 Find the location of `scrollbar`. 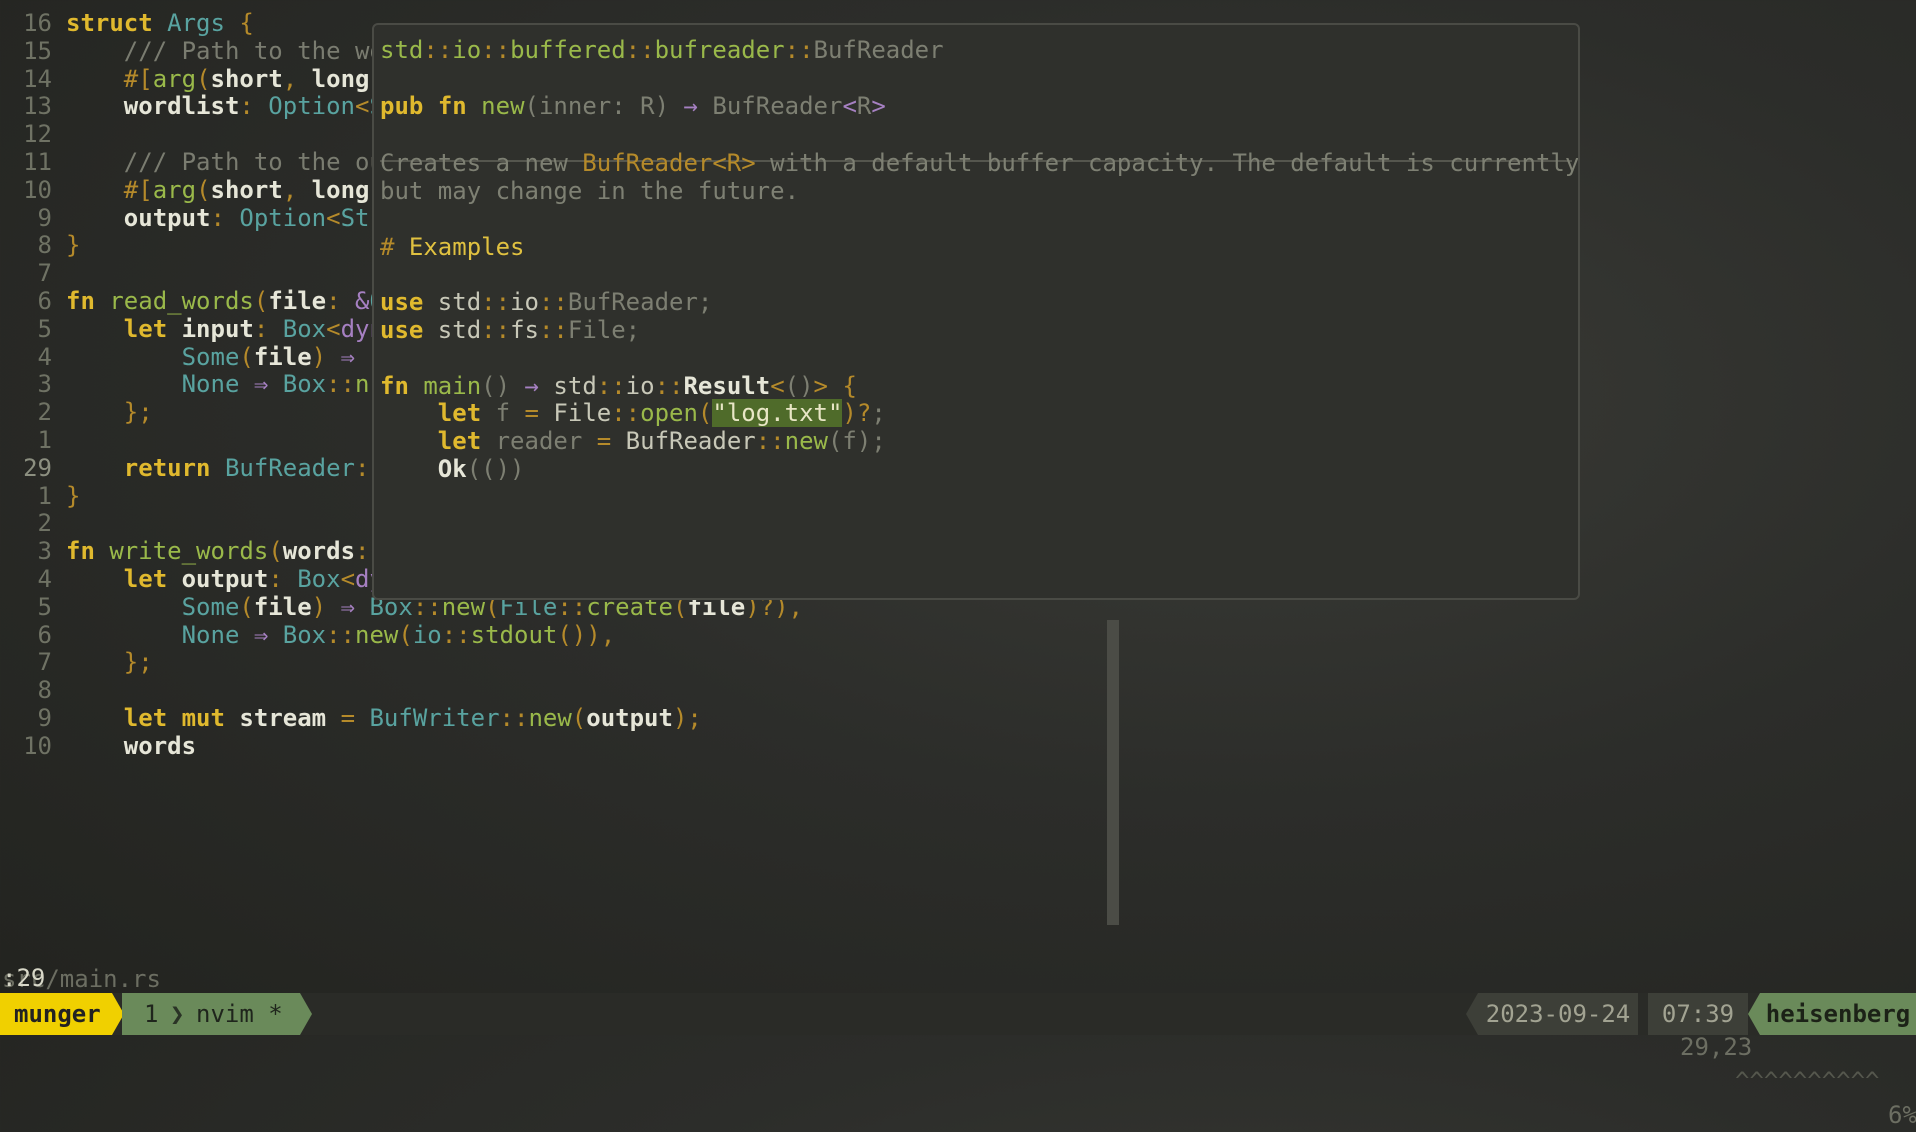

scrollbar is located at coordinates (1113, 772).